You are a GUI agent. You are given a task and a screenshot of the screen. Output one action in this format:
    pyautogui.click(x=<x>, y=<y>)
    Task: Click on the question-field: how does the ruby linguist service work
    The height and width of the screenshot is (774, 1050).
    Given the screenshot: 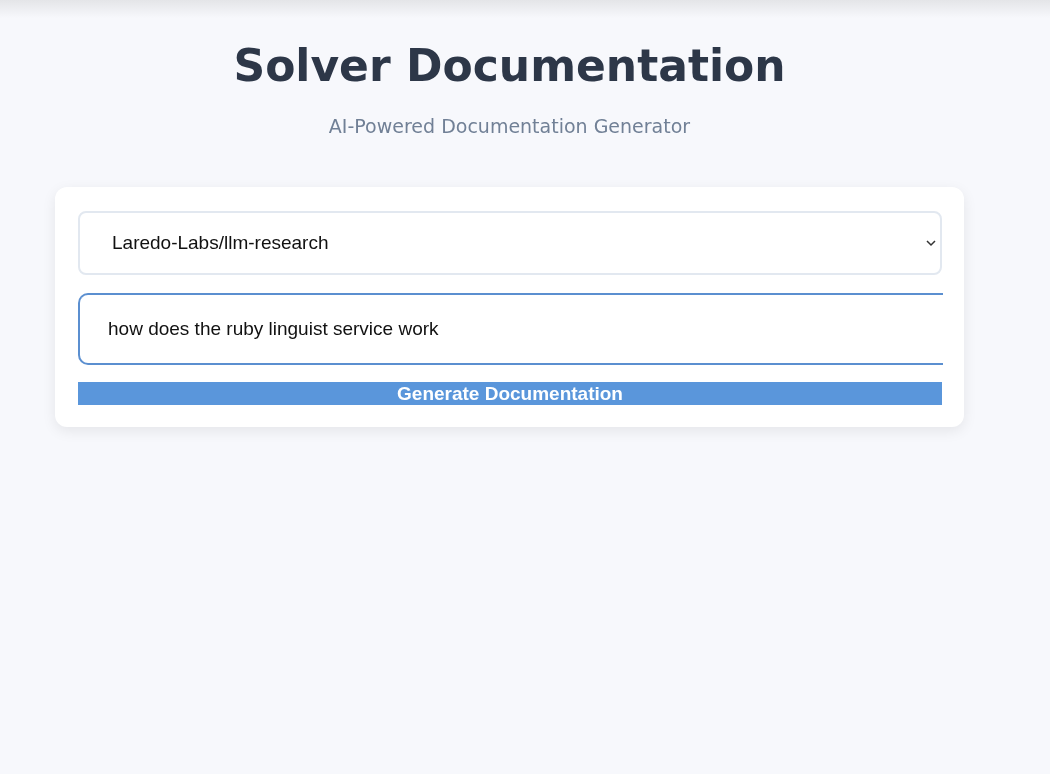 What is the action you would take?
    pyautogui.click(x=510, y=329)
    